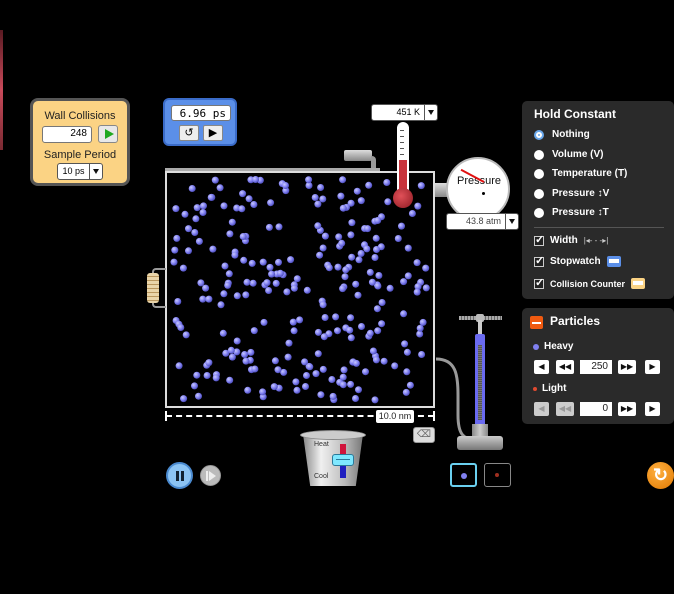  What do you see at coordinates (565, 409) in the screenshot?
I see `light-decrement-10-button: ◀◀` at bounding box center [565, 409].